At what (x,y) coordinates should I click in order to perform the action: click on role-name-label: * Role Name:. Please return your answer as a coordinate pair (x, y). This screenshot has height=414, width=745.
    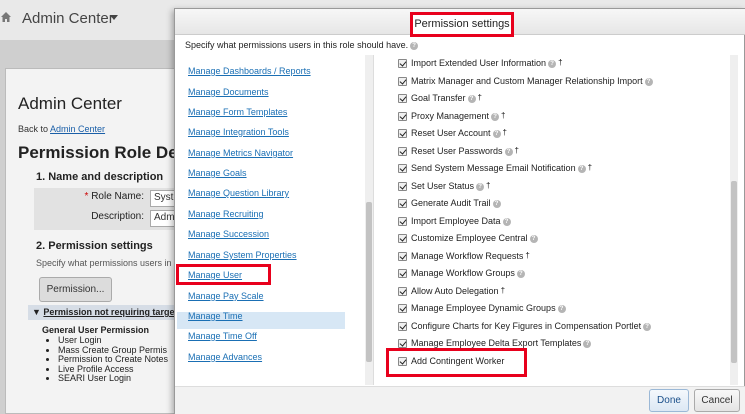
    Looking at the image, I should click on (114, 196).